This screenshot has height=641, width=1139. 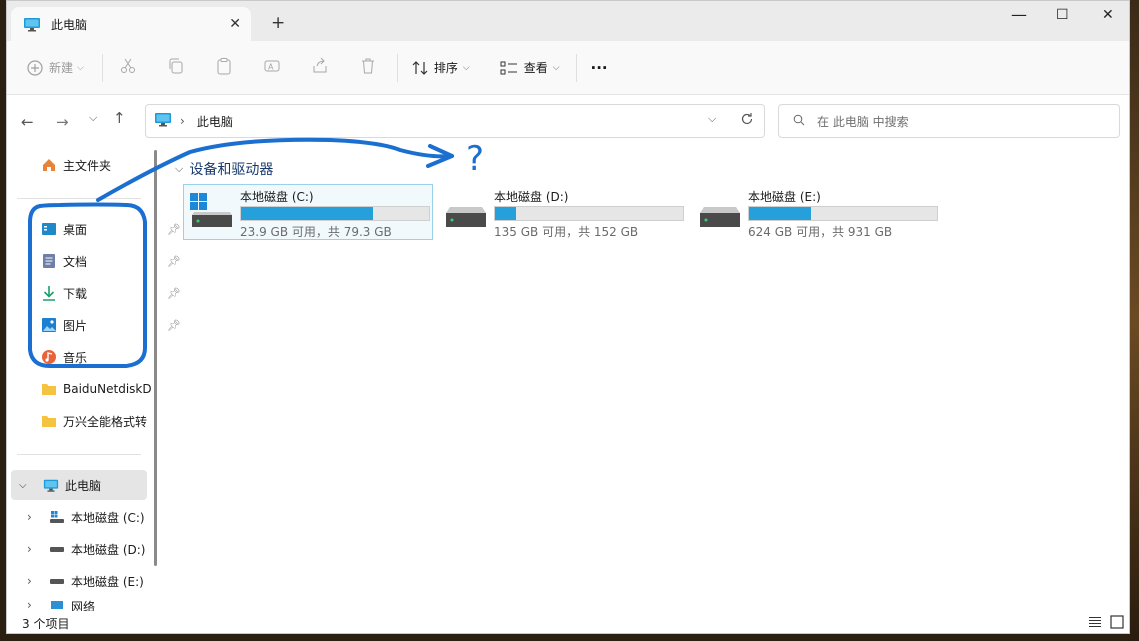 What do you see at coordinates (224, 169) in the screenshot?
I see `group-header-devices: ⌵ 设备和驱动器` at bounding box center [224, 169].